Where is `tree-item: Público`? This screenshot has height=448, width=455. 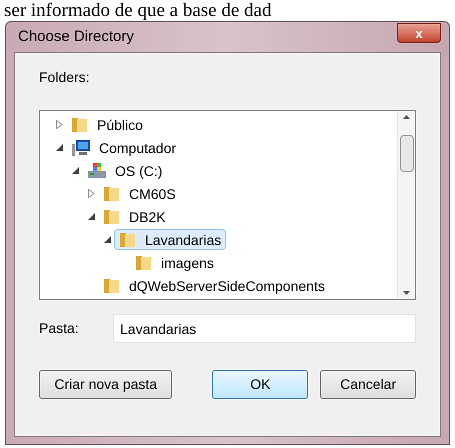
tree-item: Público is located at coordinates (107, 124).